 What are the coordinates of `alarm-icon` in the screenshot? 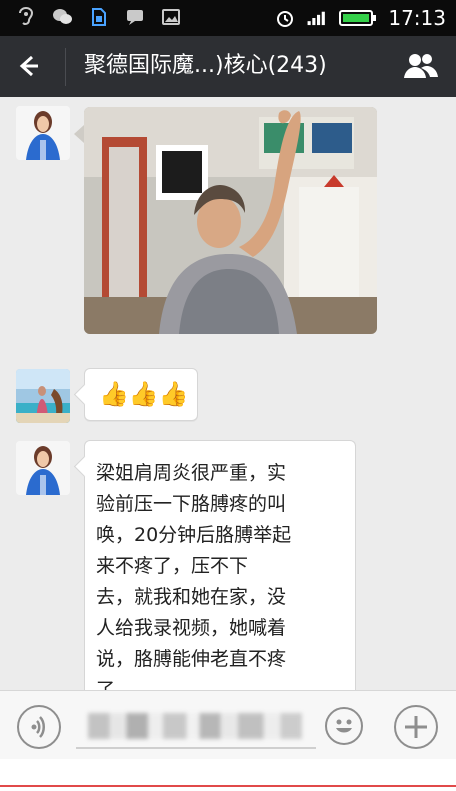 It's located at (285, 18).